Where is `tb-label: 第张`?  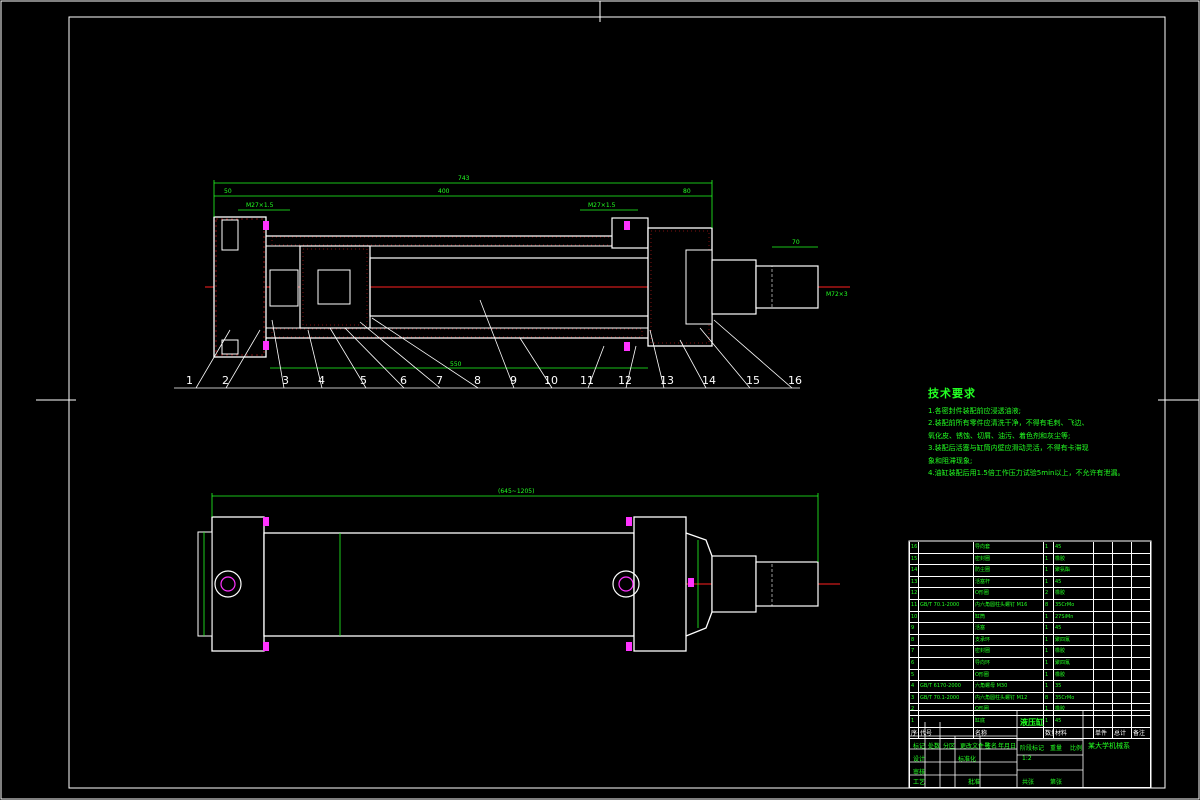
tb-label: 第张 is located at coordinates (1056, 782).